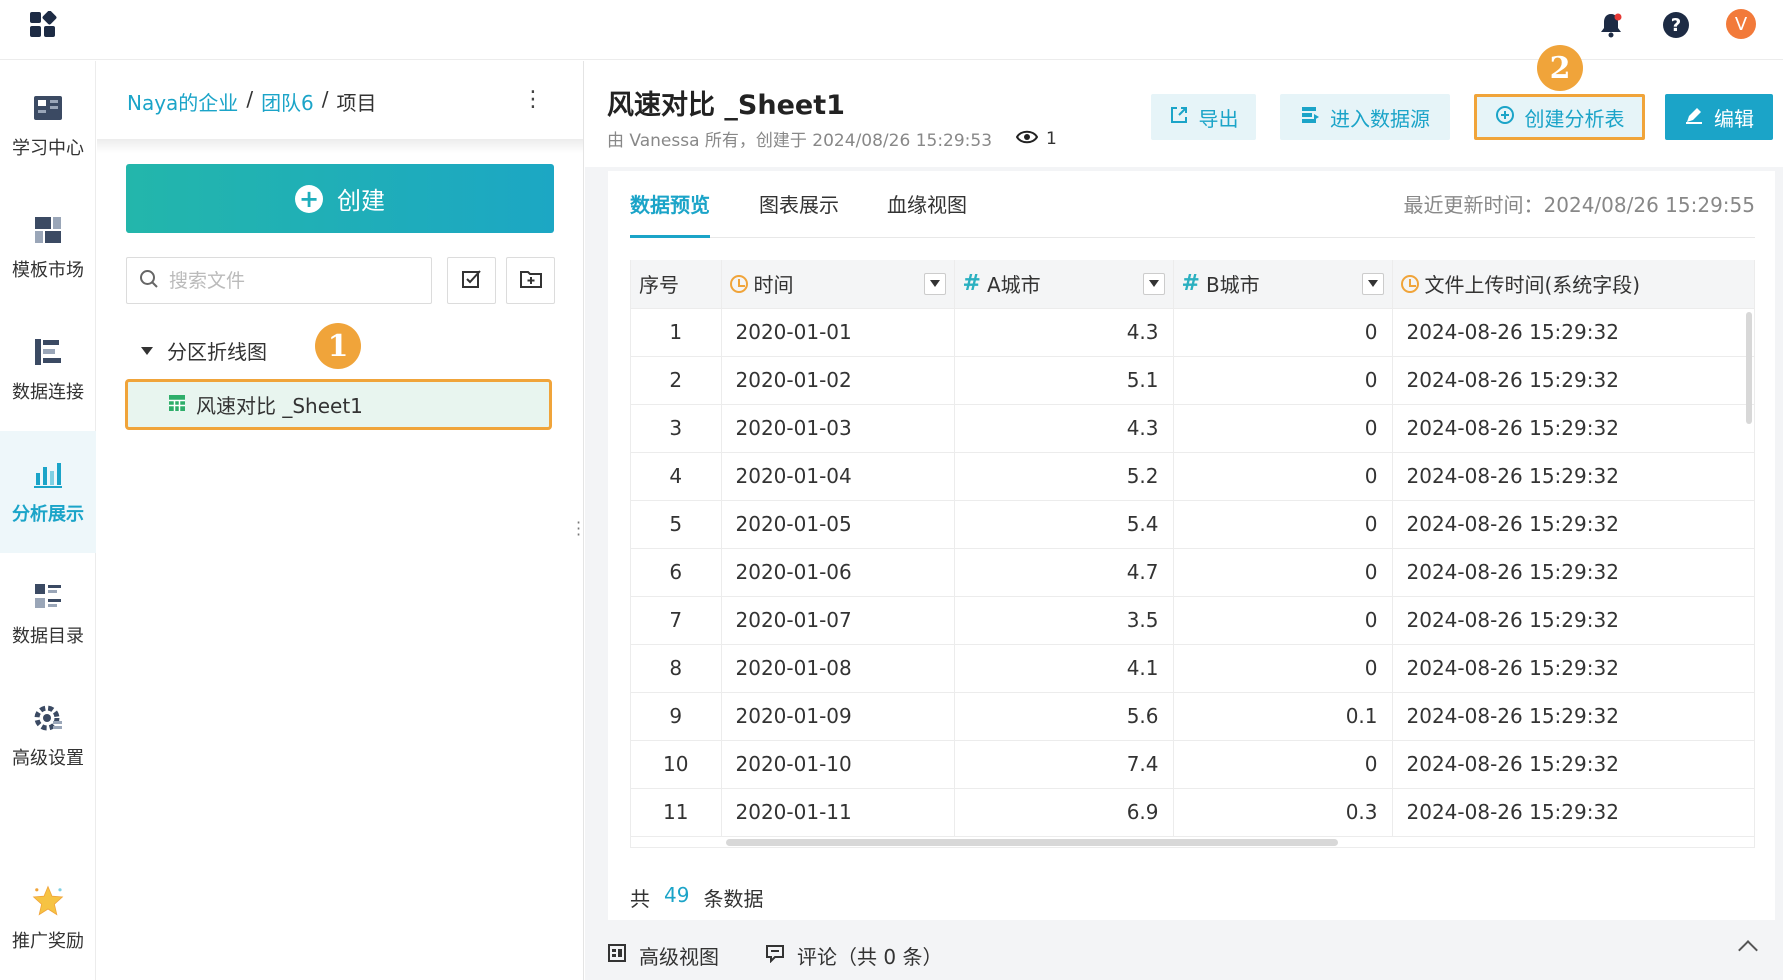 The image size is (1783, 980). Describe the element at coordinates (279, 406) in the screenshot. I see `file-name: 风速对比 _Sheet1` at that location.